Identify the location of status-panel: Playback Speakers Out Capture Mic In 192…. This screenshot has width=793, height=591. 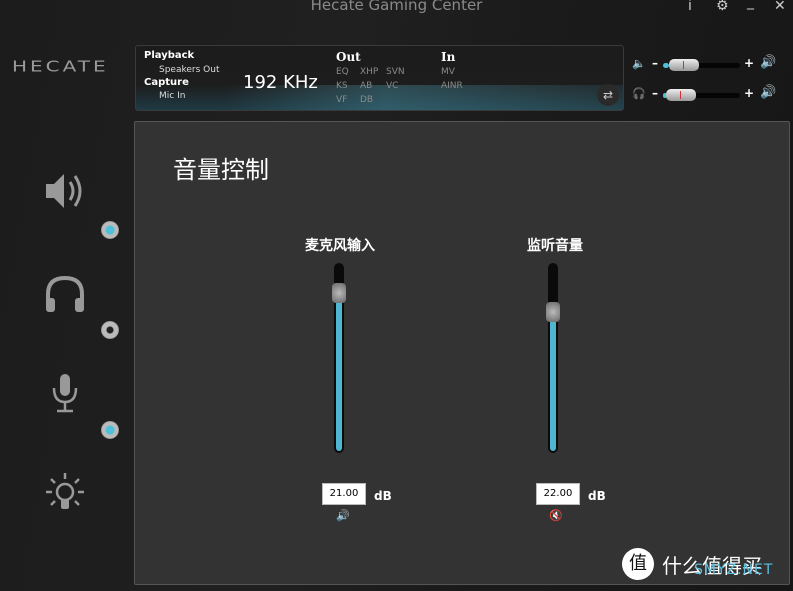
(379, 78).